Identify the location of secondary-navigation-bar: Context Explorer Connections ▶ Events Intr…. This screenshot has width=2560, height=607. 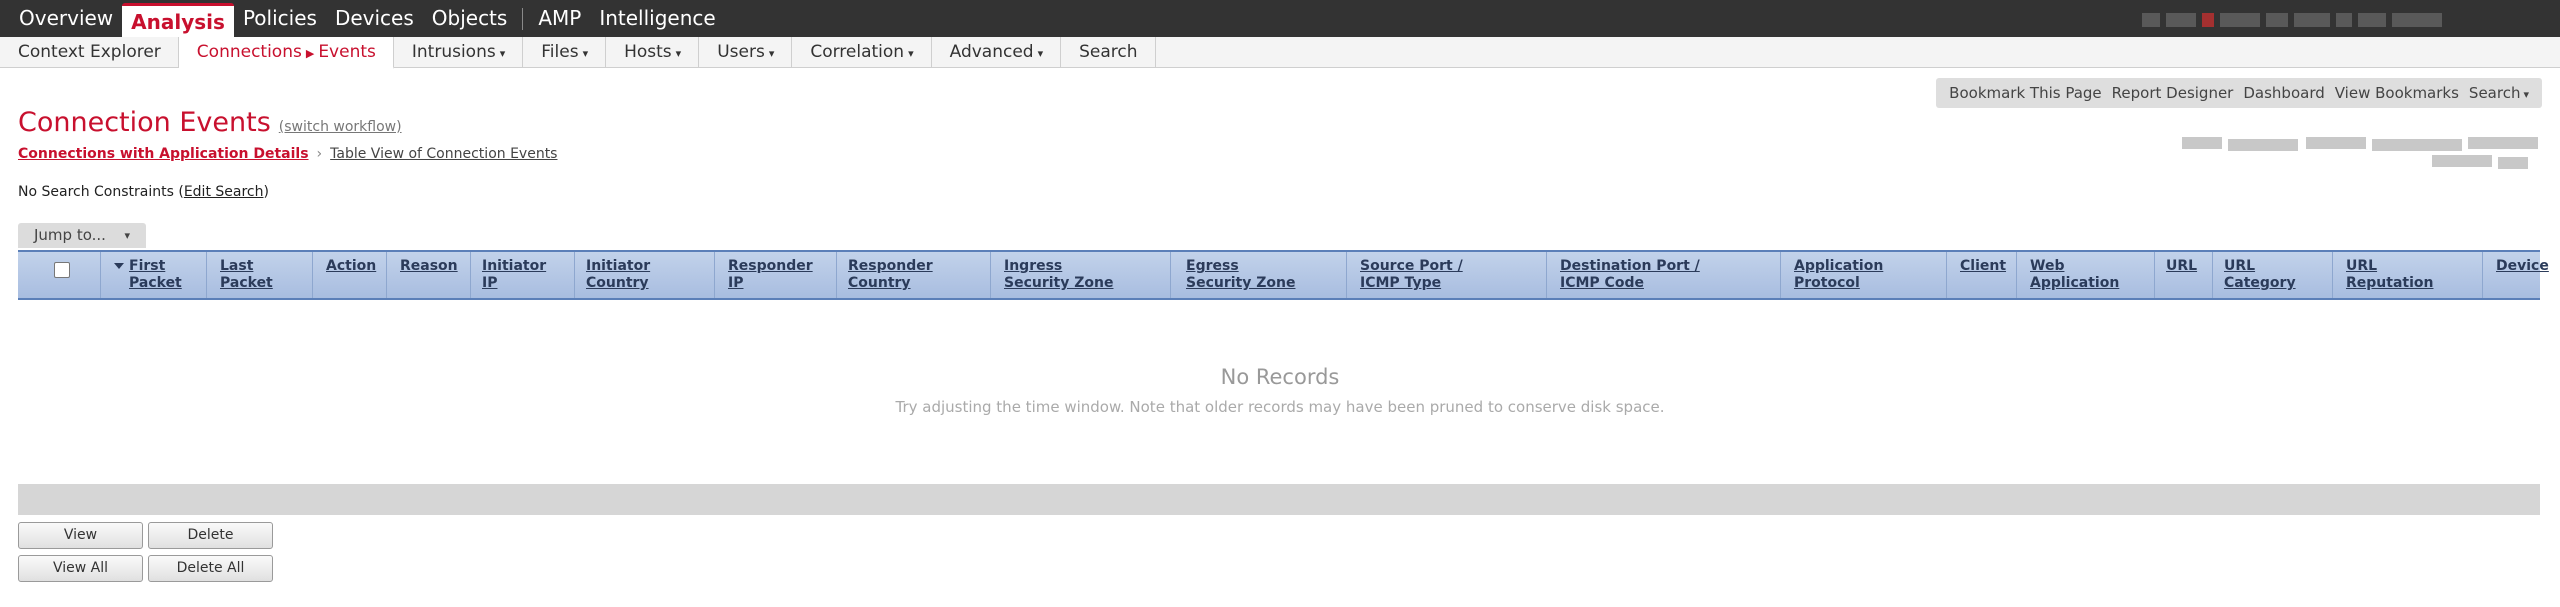
(1280, 53).